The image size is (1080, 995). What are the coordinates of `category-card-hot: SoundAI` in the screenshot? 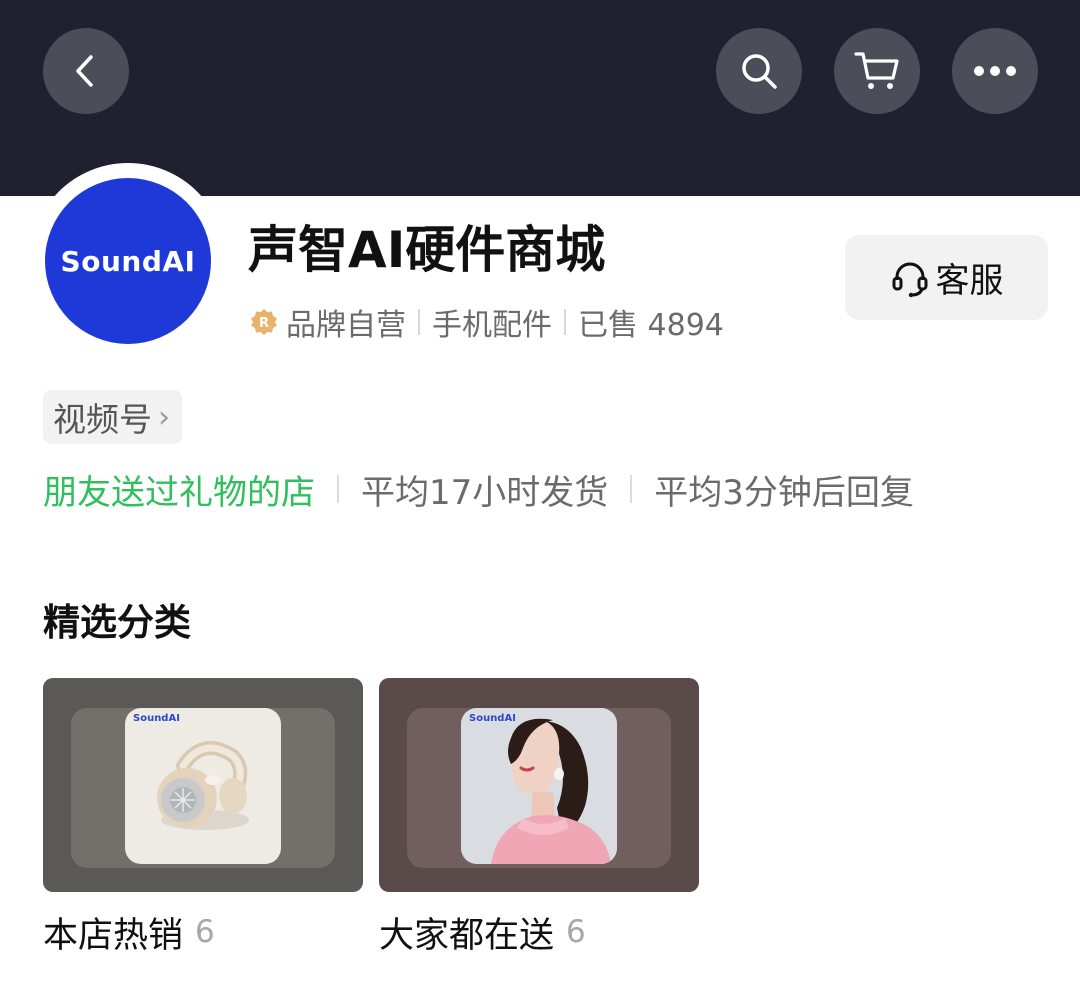 It's located at (203, 785).